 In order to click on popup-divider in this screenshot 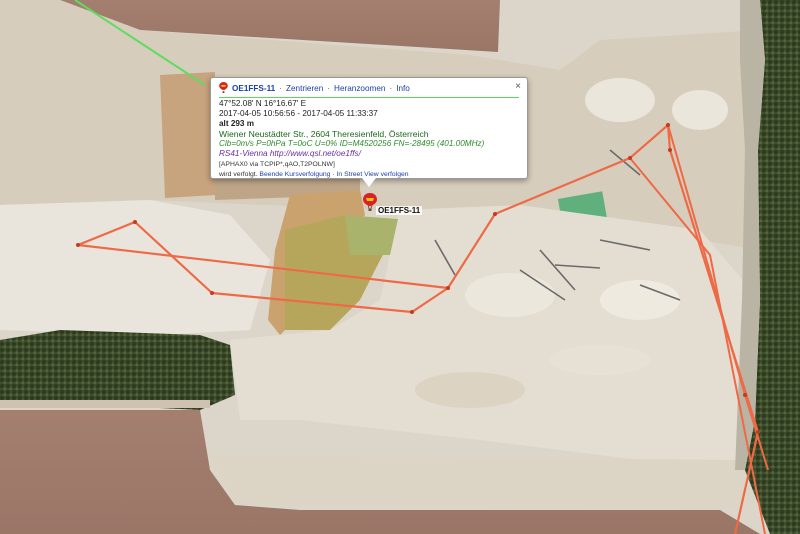, I will do `click(369, 97)`.